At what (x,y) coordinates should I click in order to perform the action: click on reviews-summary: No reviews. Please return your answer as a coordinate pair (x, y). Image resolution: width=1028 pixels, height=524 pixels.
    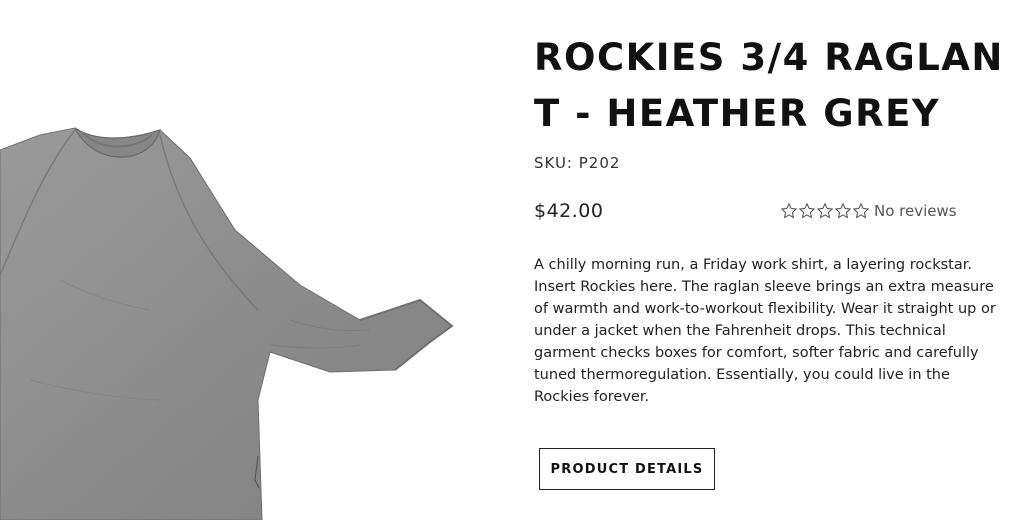
    Looking at the image, I should click on (868, 211).